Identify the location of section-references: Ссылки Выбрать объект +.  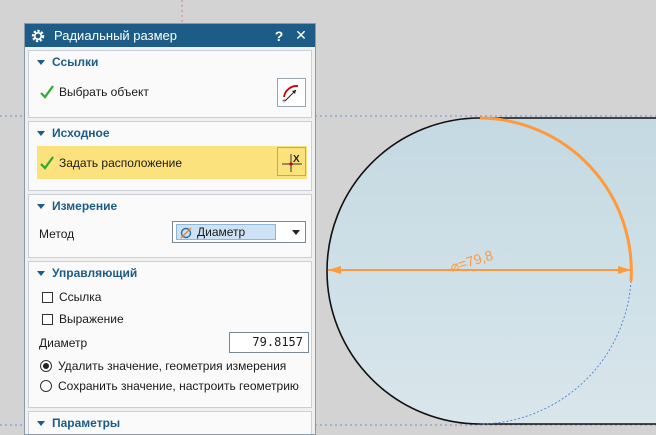
(170, 84).